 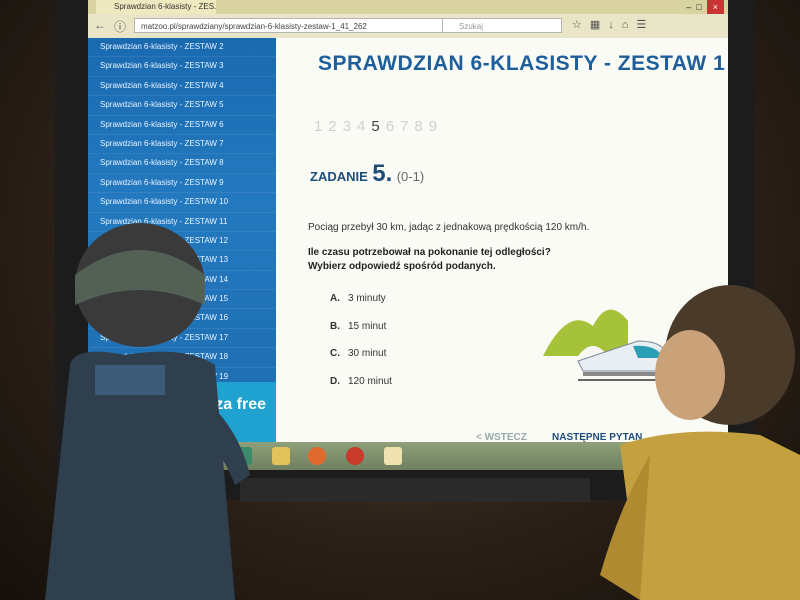 What do you see at coordinates (335, 126) in the screenshot?
I see `question-number-link: 2` at bounding box center [335, 126].